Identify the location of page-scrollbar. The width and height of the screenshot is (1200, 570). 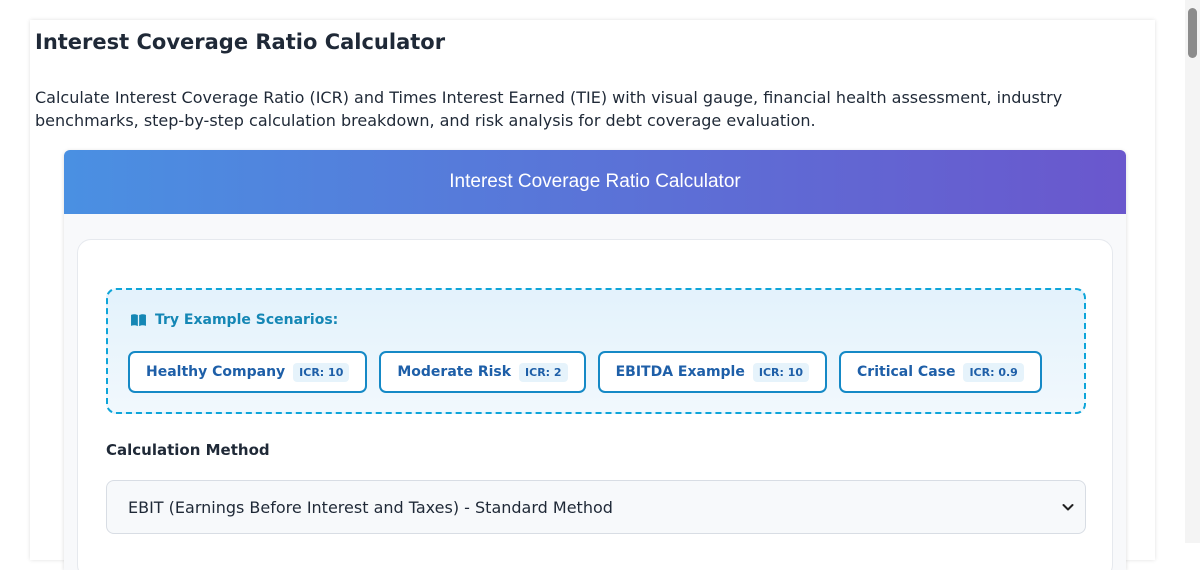
(1192, 271).